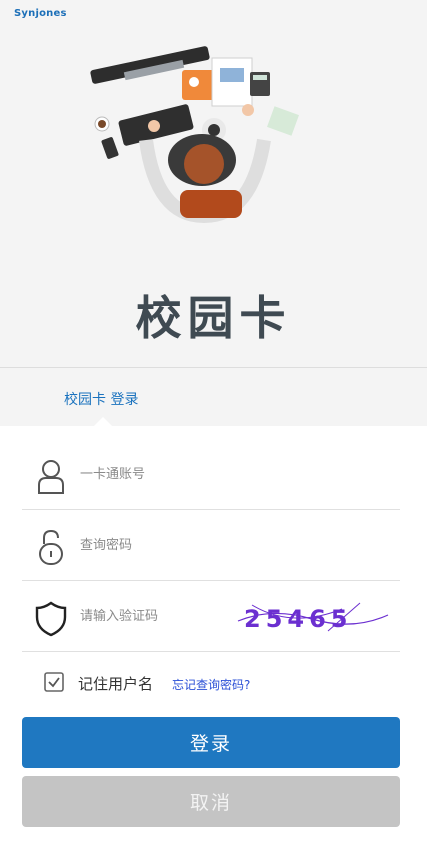 The image size is (427, 848). Describe the element at coordinates (211, 801) in the screenshot. I see `cancel-button: 取消` at that location.